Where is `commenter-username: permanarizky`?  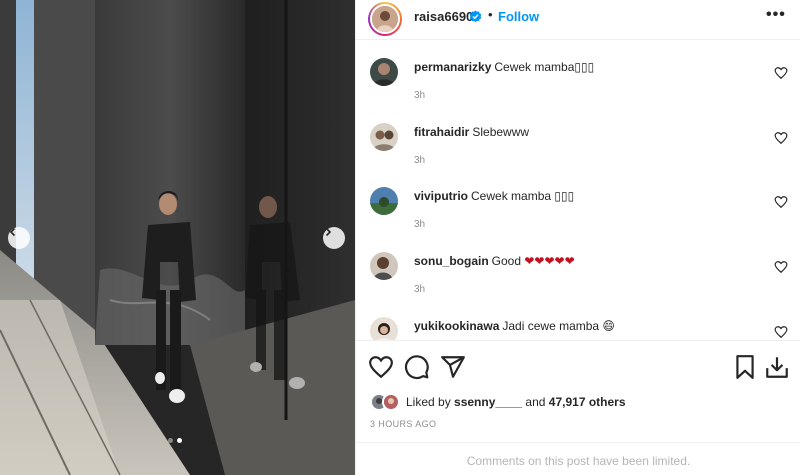 commenter-username: permanarizky is located at coordinates (452, 67).